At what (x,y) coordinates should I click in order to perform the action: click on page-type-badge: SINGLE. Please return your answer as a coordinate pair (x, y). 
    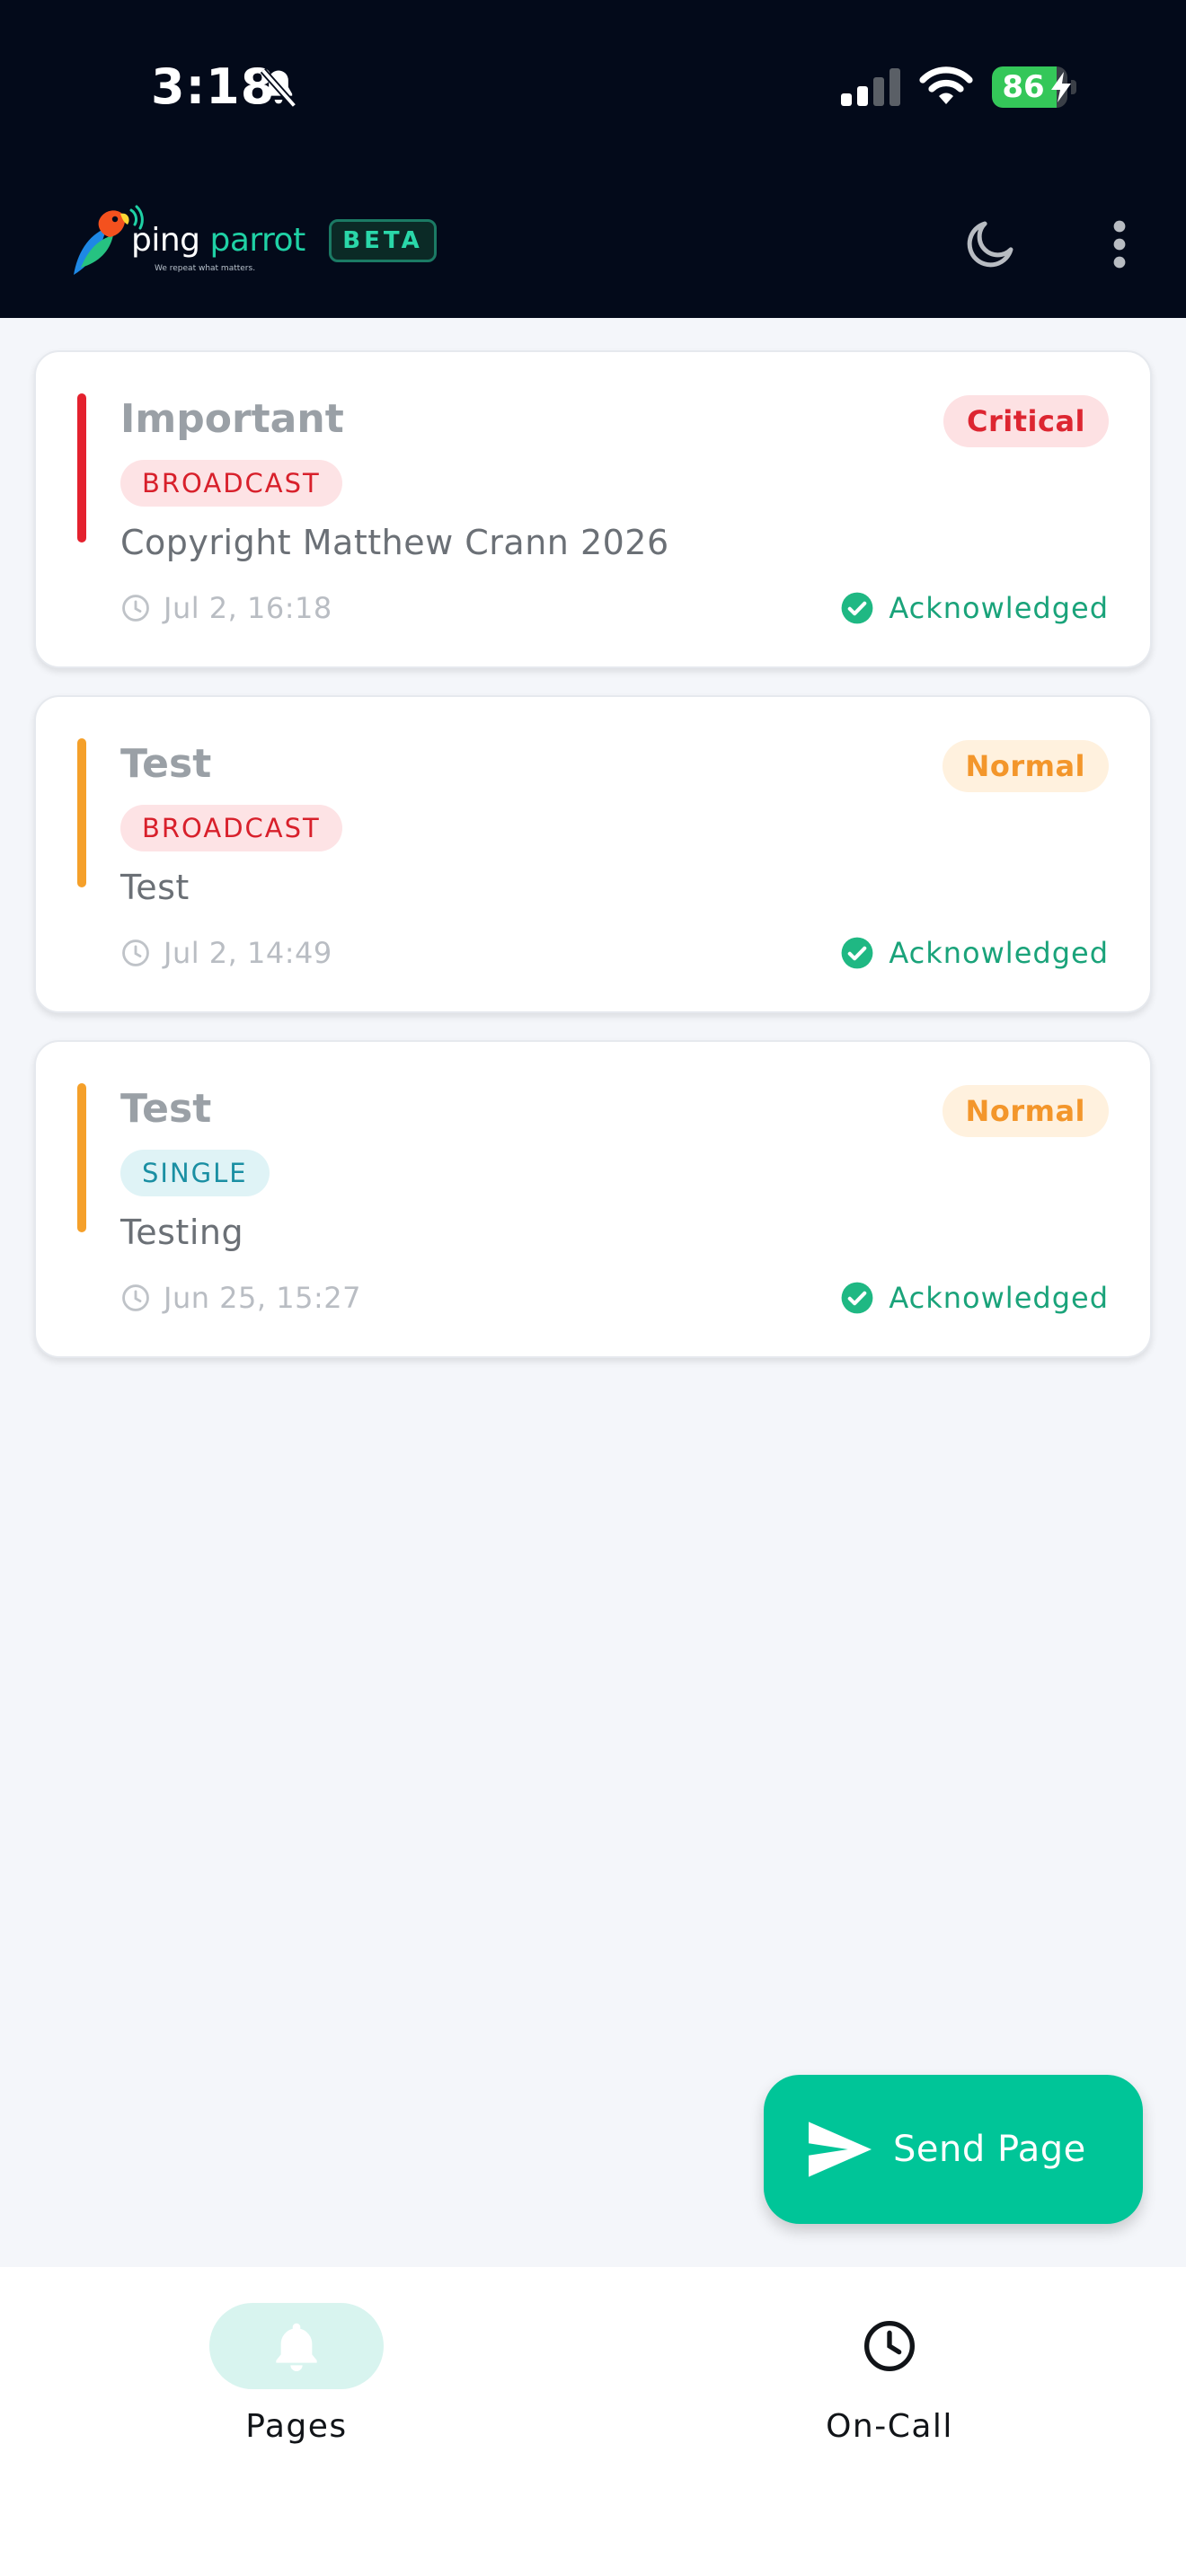
    Looking at the image, I should click on (195, 1173).